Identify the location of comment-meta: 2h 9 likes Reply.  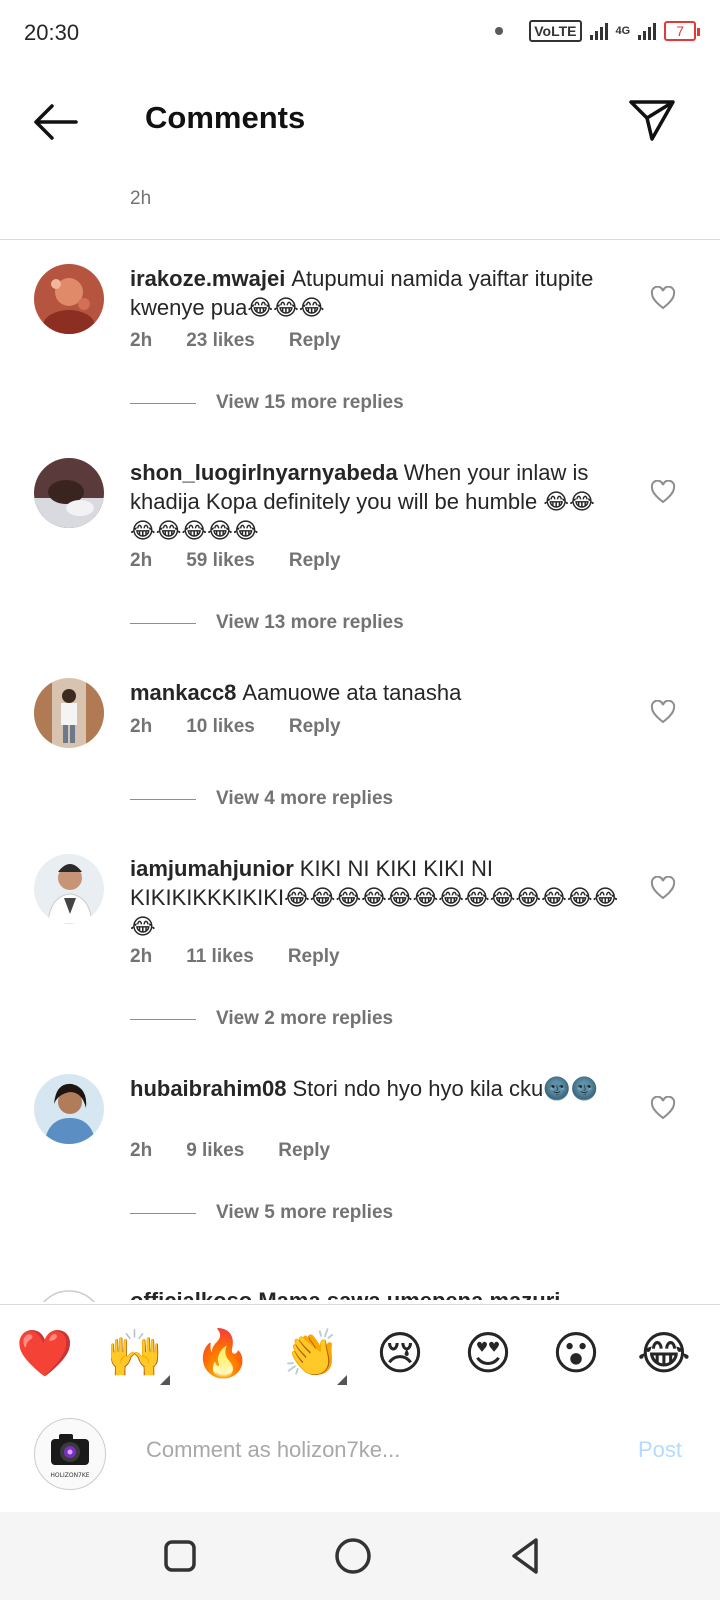
(230, 1151).